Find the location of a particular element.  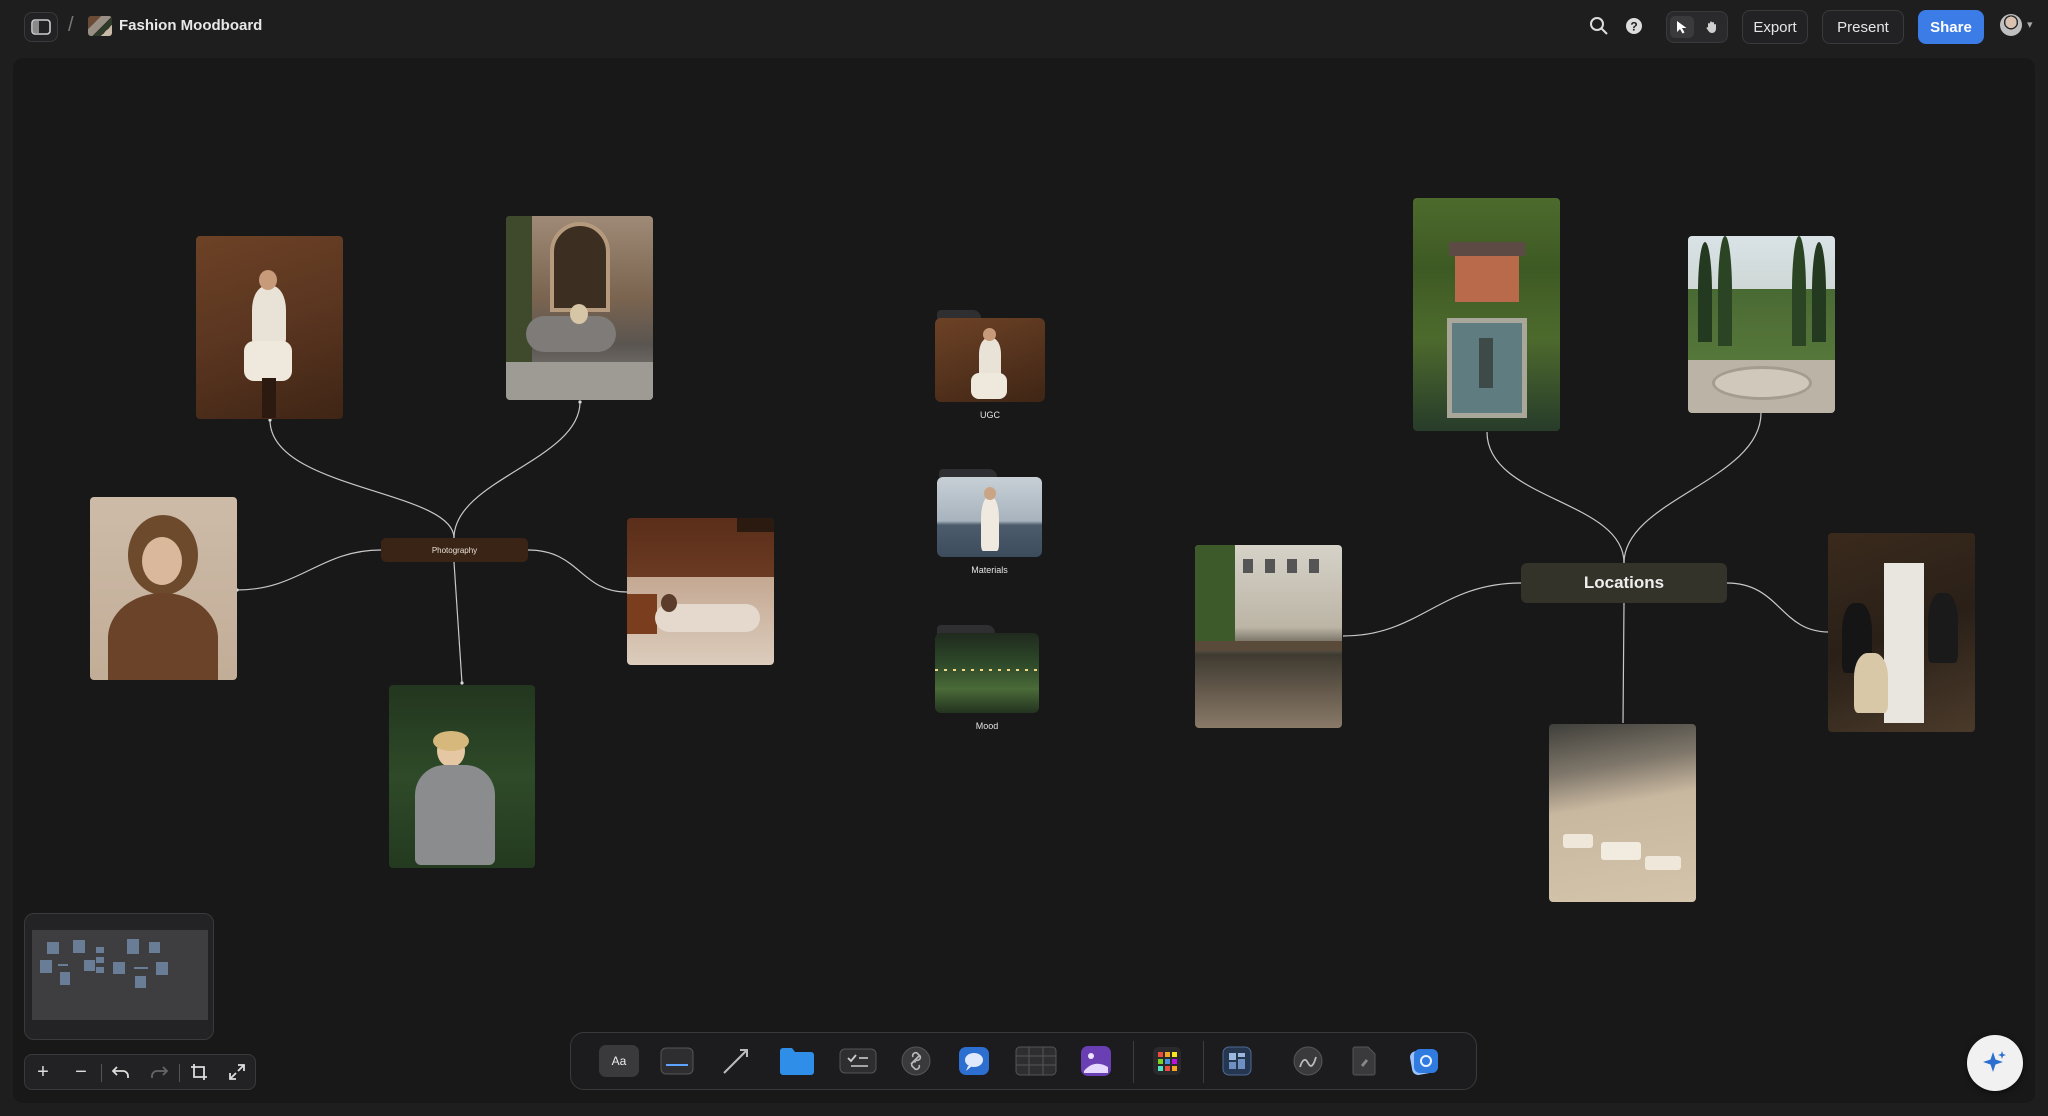

photo-grey-suit-in-greenery is located at coordinates (462, 776).